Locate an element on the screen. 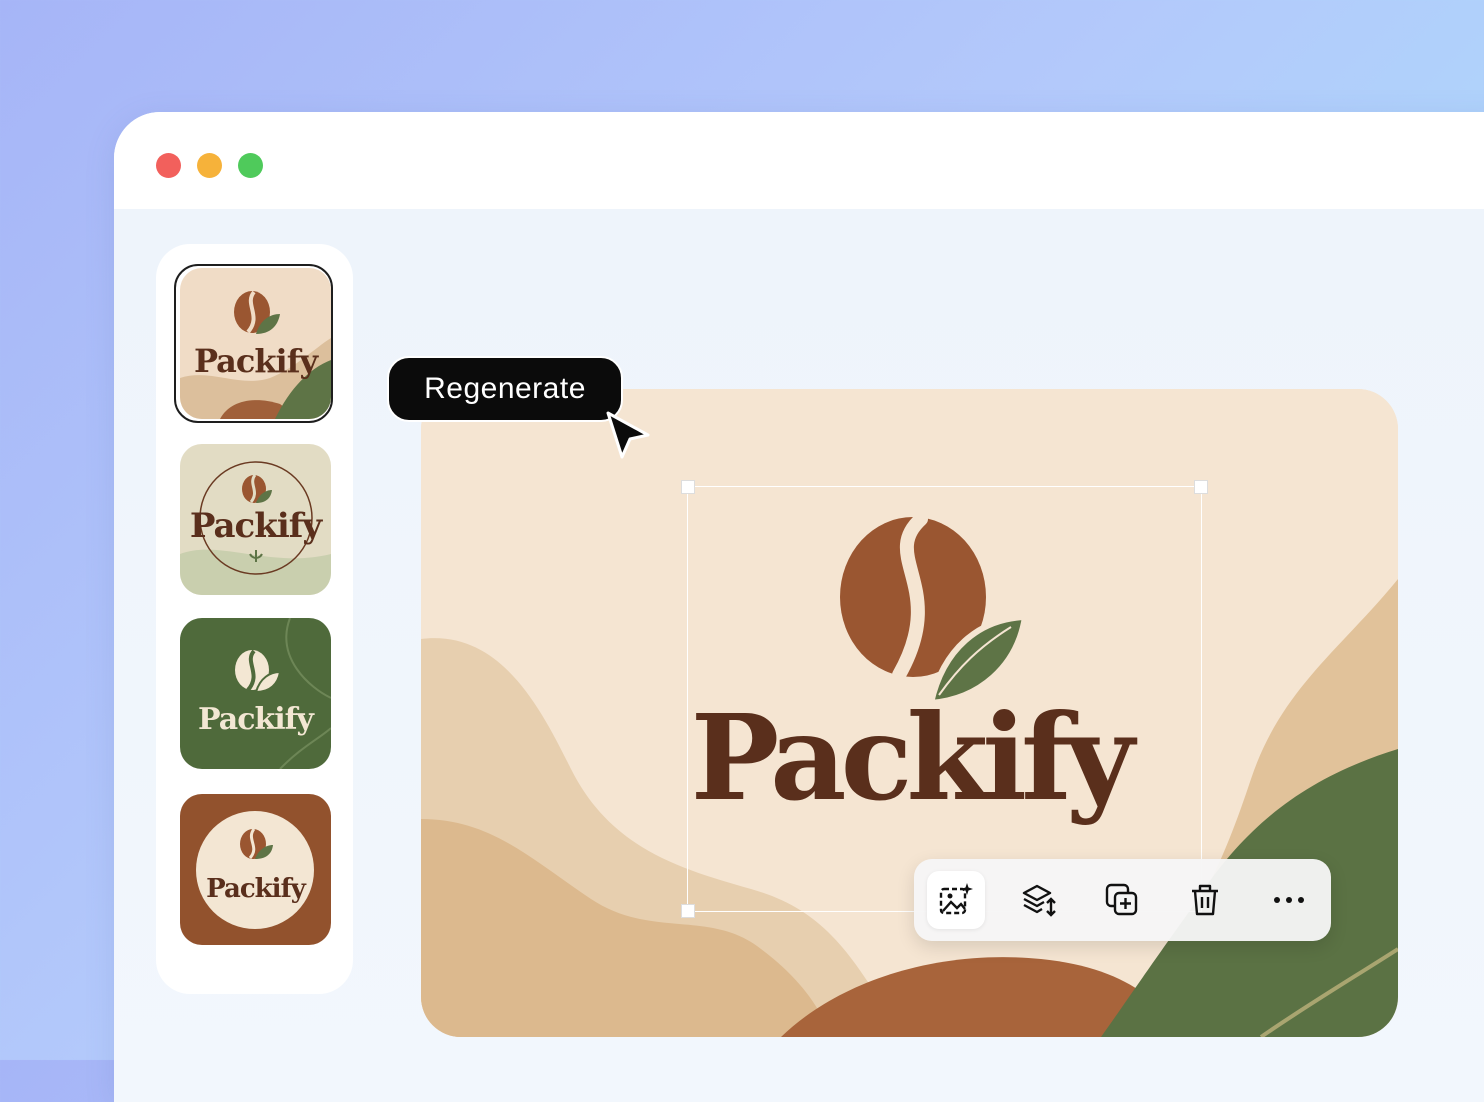 Image resolution: width=1484 pixels, height=1102 pixels. minimize-window-button is located at coordinates (209, 165).